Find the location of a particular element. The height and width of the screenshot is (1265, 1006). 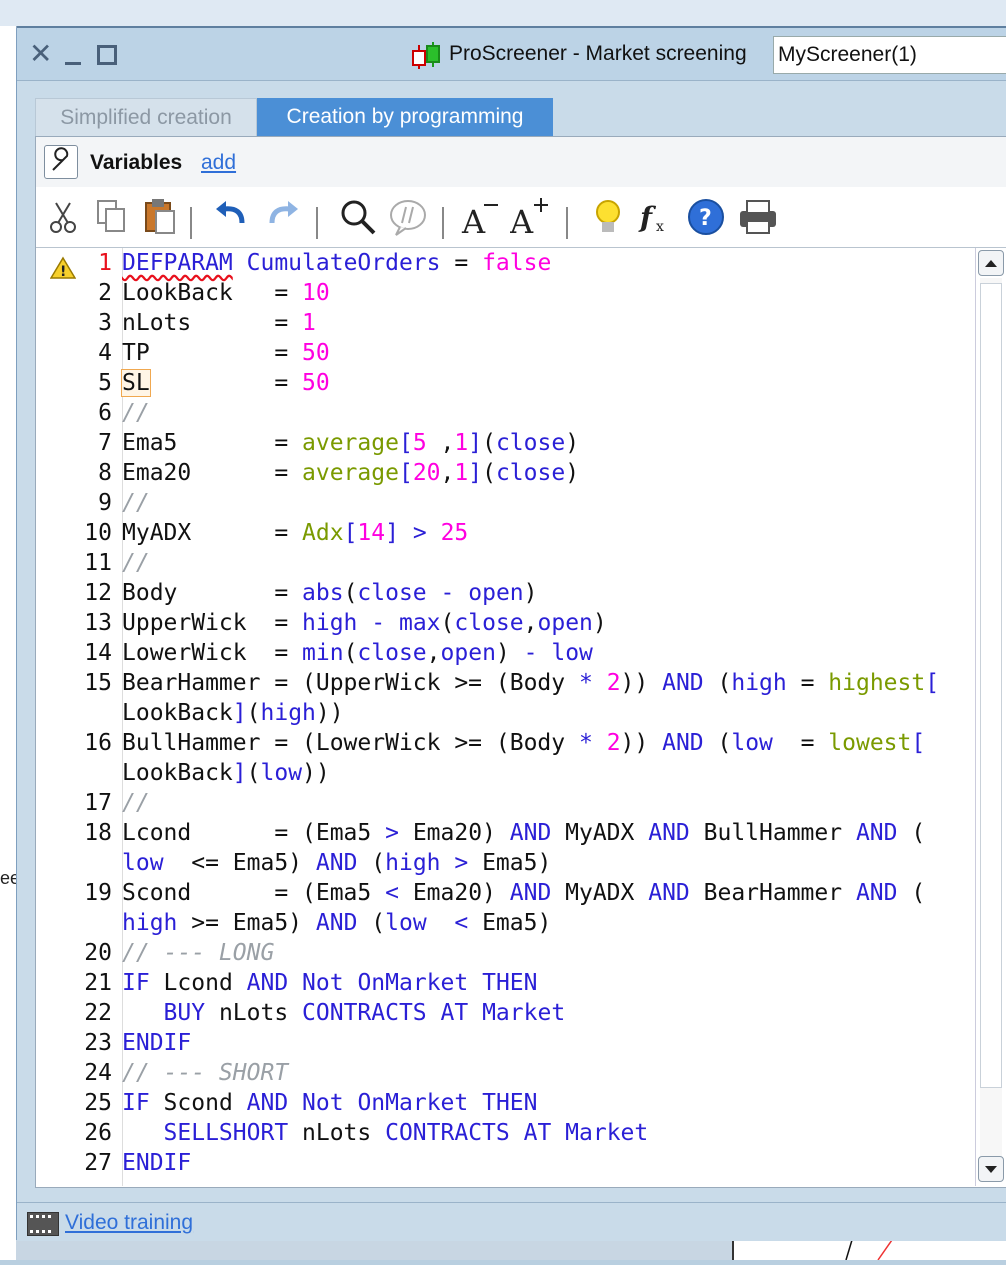

undo-icon is located at coordinates (232, 217).